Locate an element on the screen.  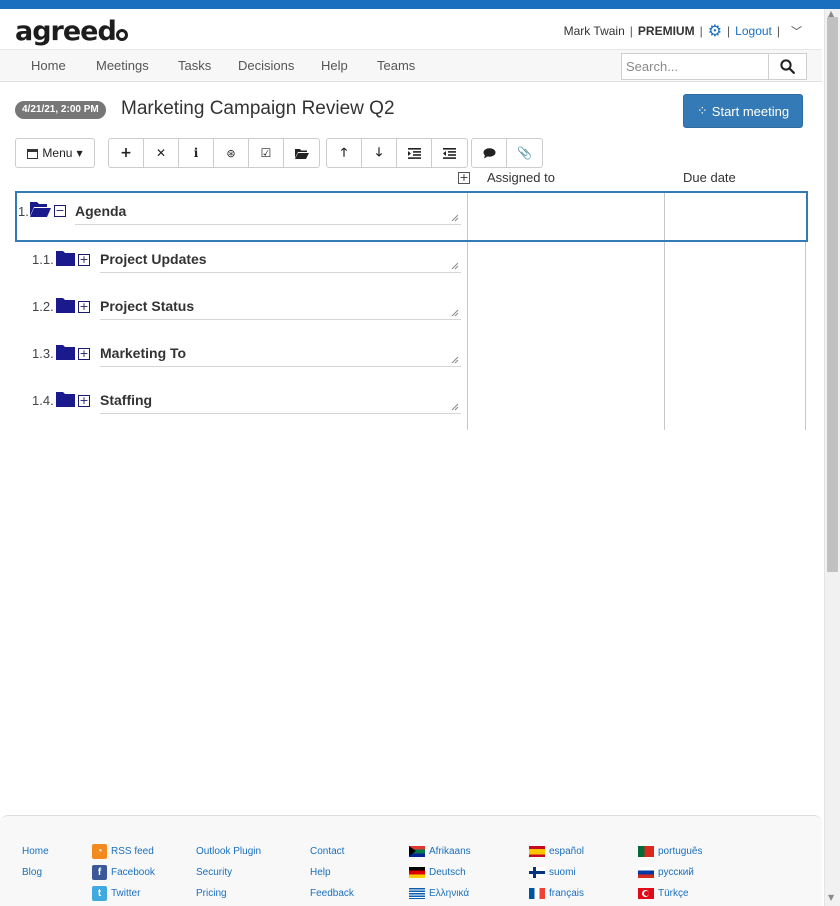
add-item-button: + is located at coordinates (126, 153).